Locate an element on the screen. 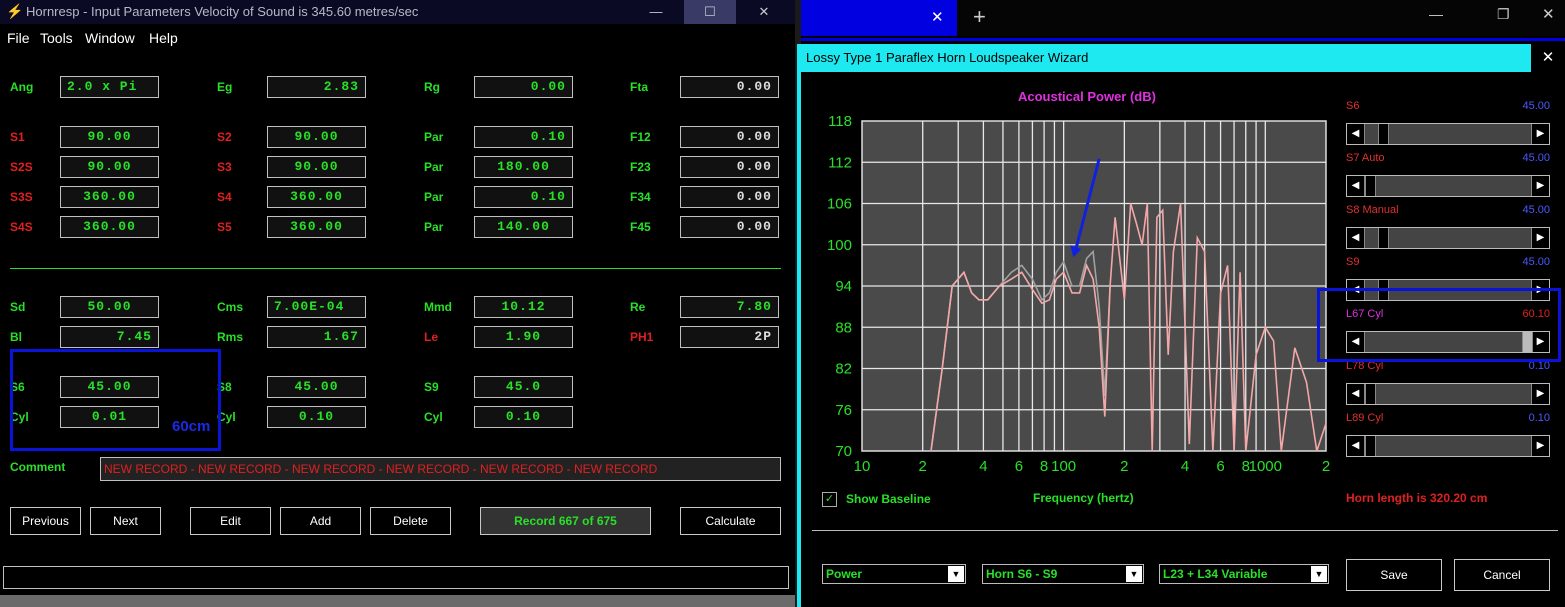  browser-minimize-icon: — is located at coordinates (1436, 14).